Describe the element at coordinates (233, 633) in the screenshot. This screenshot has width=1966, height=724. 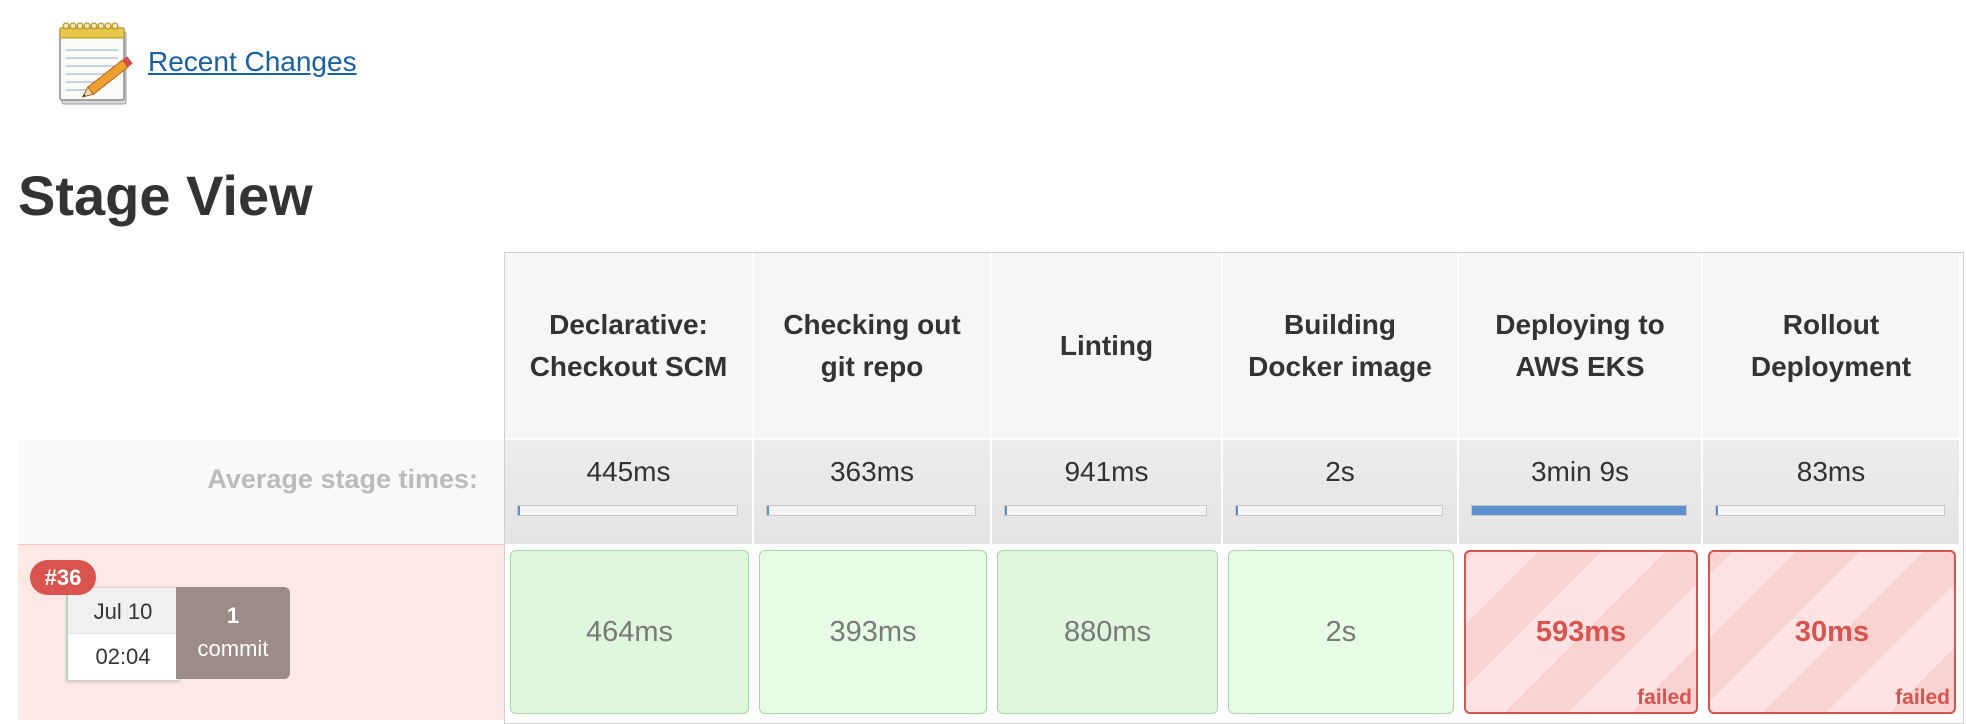
I see `commits-button: 1 commit` at that location.